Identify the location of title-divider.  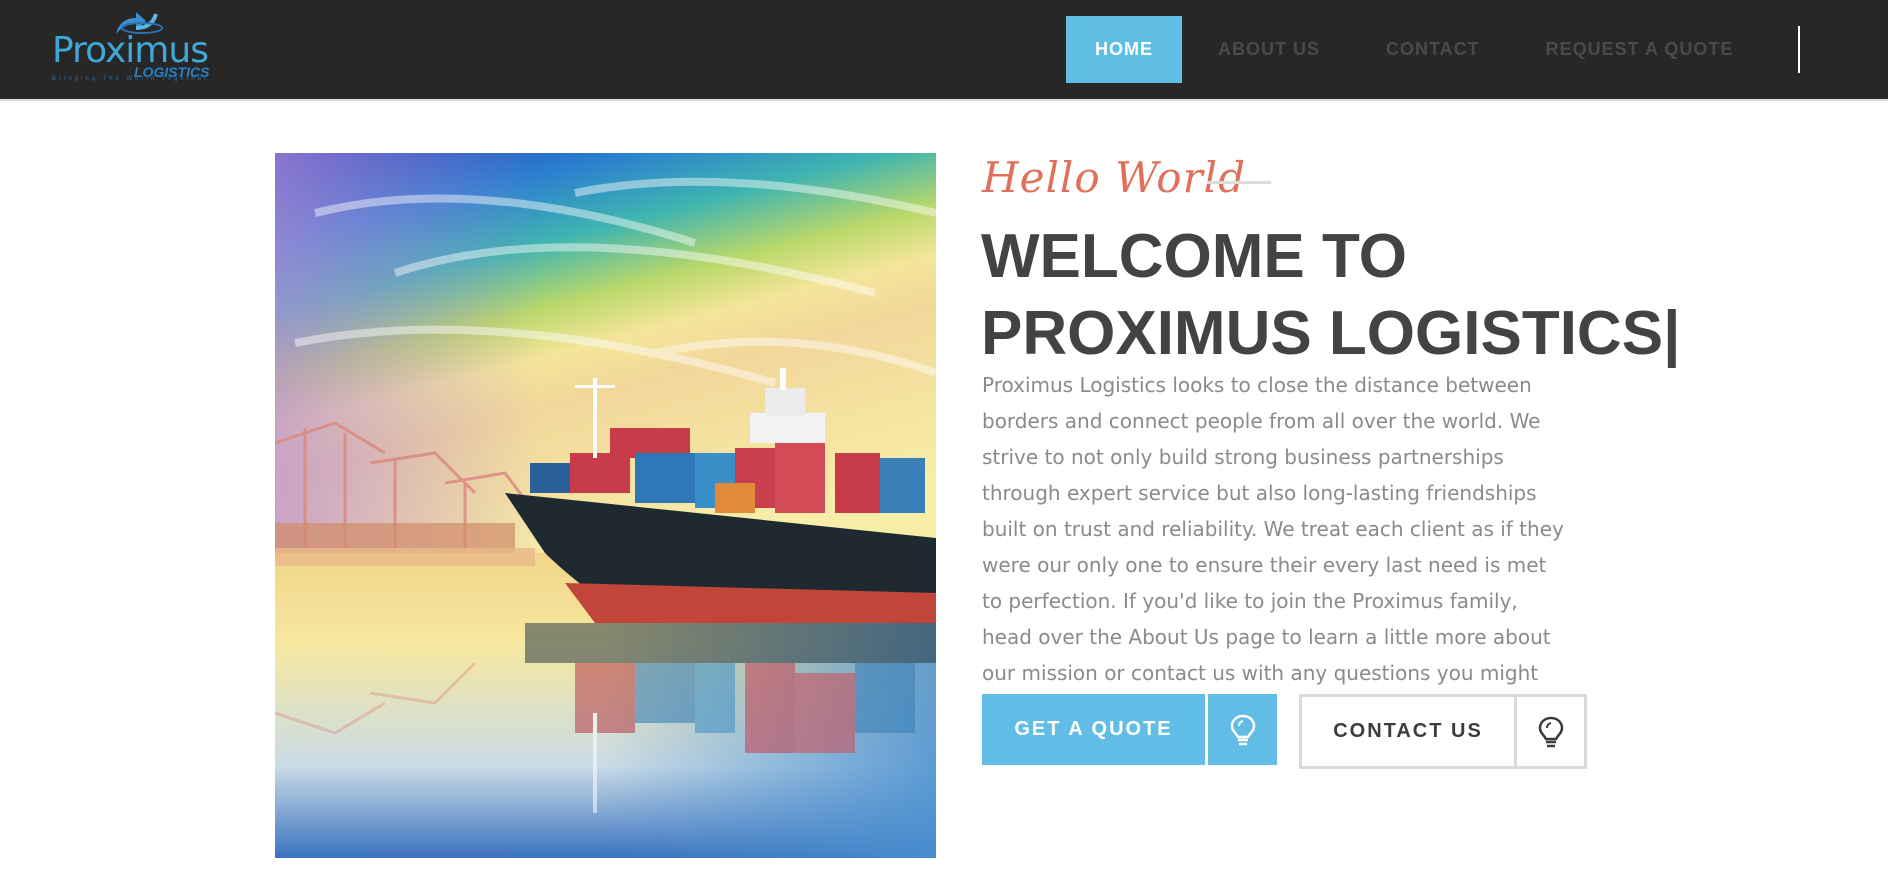
(1239, 182).